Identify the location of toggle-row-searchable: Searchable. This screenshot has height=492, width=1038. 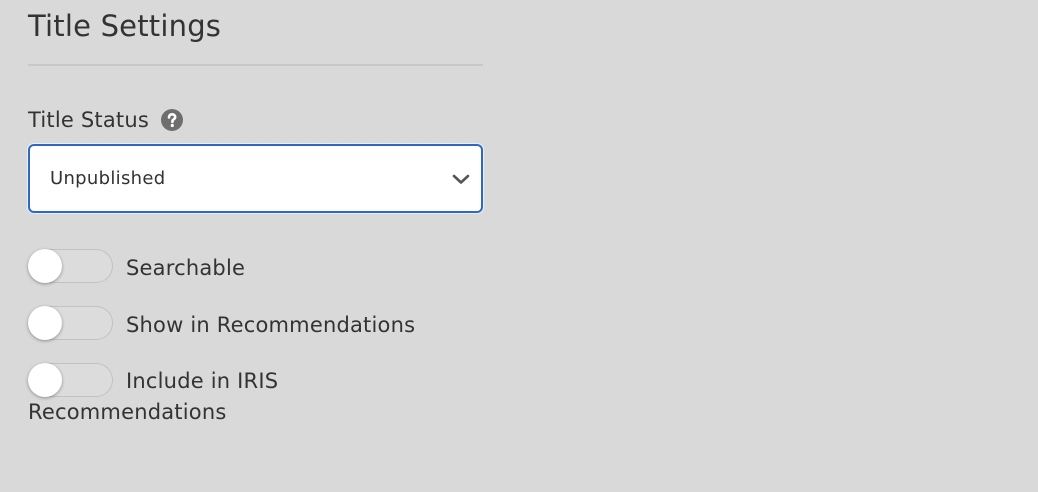
(255, 266).